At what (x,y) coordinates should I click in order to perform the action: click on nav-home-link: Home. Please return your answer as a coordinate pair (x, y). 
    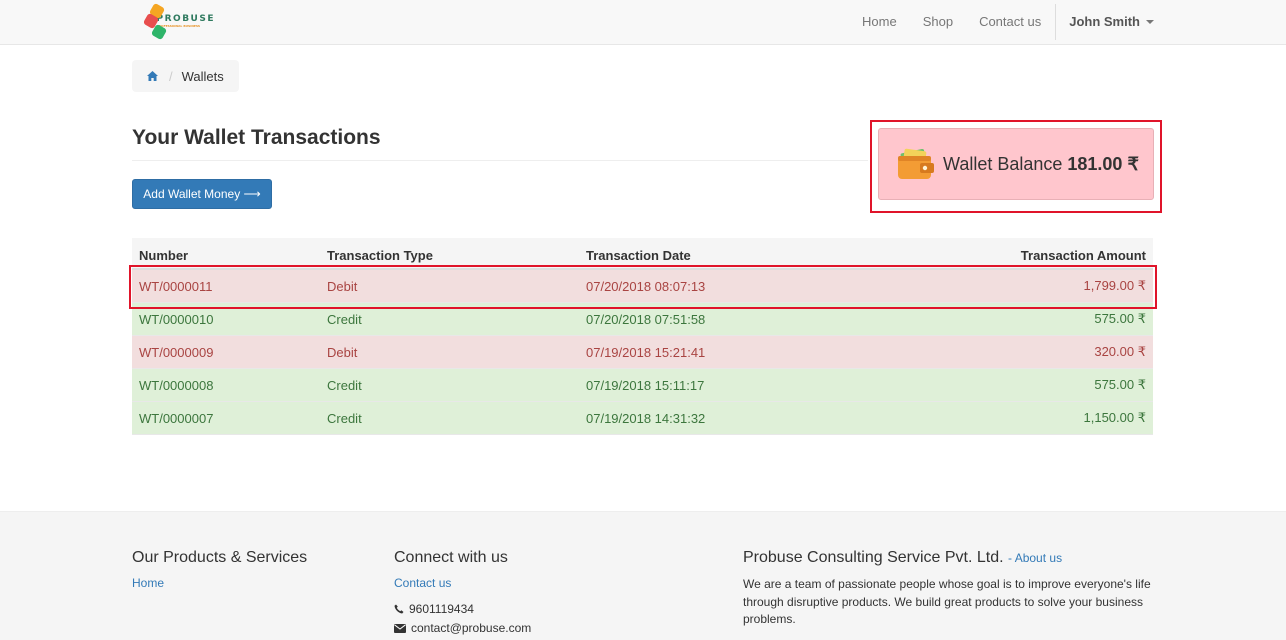
    Looking at the image, I should click on (879, 22).